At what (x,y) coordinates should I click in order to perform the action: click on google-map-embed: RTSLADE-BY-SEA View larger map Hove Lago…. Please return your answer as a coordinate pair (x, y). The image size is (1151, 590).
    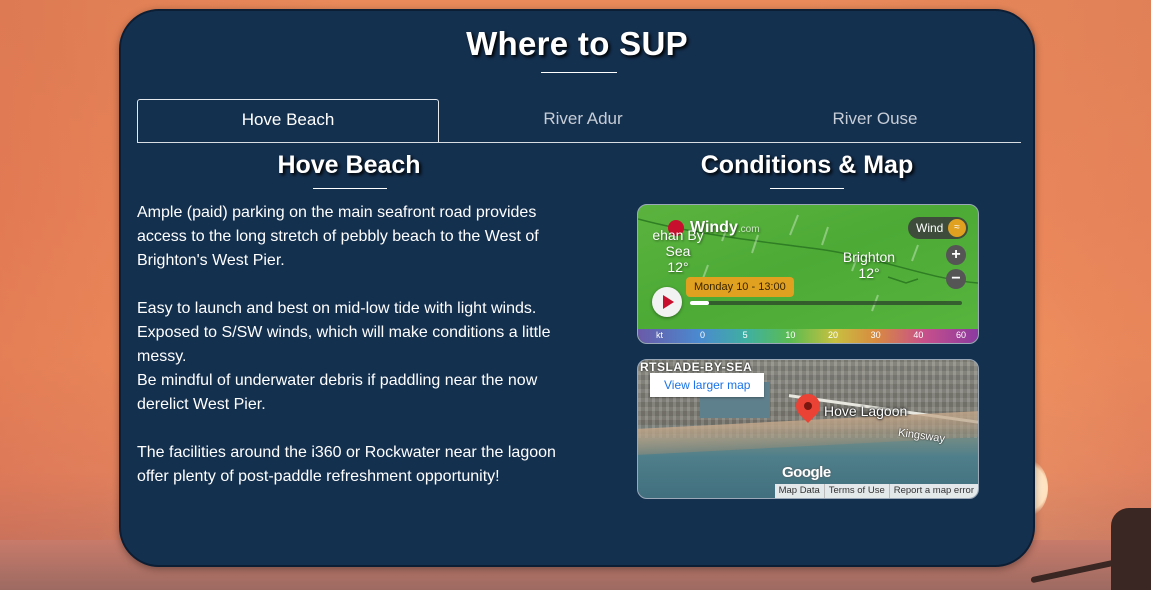
    Looking at the image, I should click on (808, 429).